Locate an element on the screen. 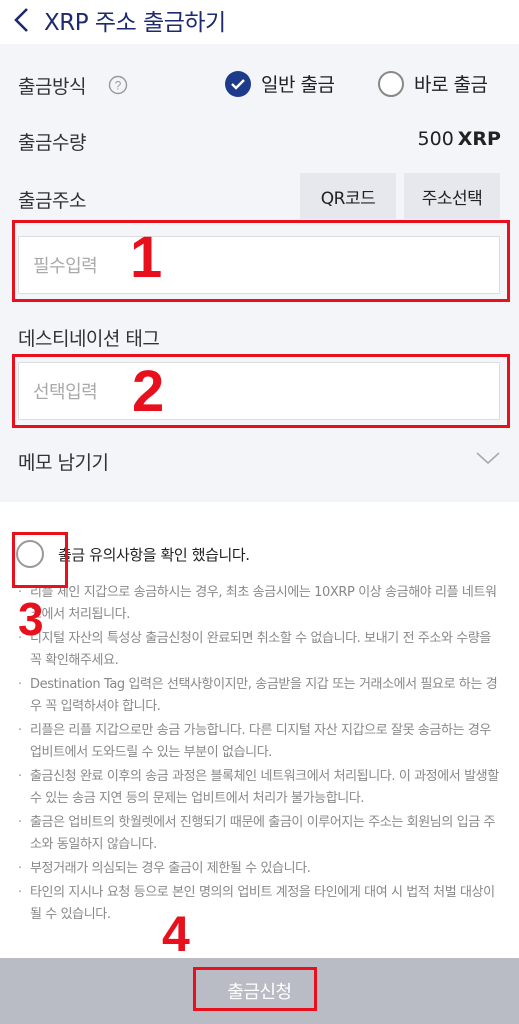 This screenshot has height=1024, width=519. radio-direct-withdraw: 바로 출금 is located at coordinates (433, 83).